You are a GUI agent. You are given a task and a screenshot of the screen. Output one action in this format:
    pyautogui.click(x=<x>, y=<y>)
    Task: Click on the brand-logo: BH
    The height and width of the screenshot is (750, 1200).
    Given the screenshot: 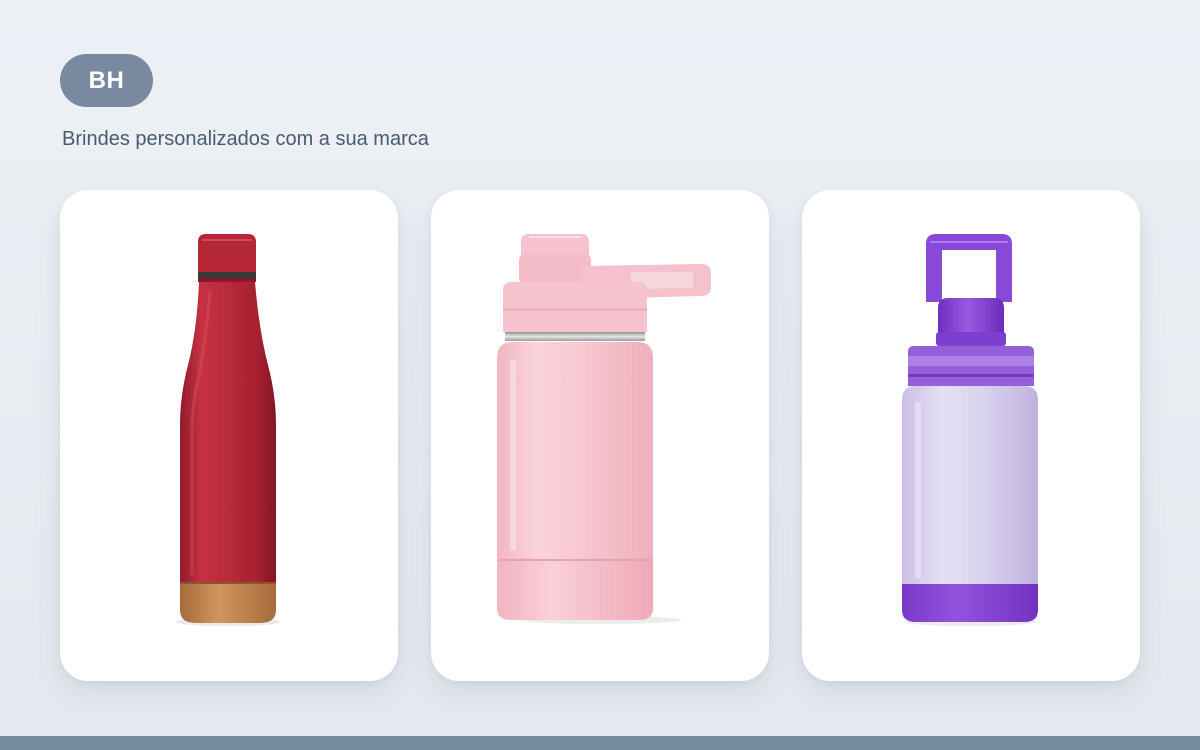 What is the action you would take?
    pyautogui.click(x=106, y=80)
    